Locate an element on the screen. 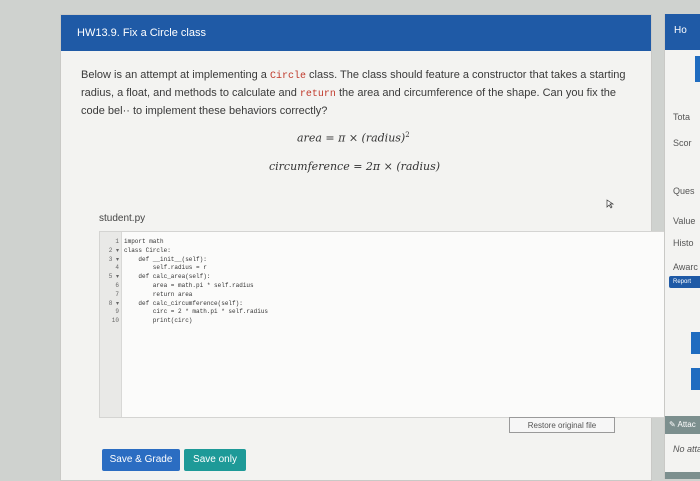 This screenshot has height=481, width=700. side-header: Ho is located at coordinates (682, 32).